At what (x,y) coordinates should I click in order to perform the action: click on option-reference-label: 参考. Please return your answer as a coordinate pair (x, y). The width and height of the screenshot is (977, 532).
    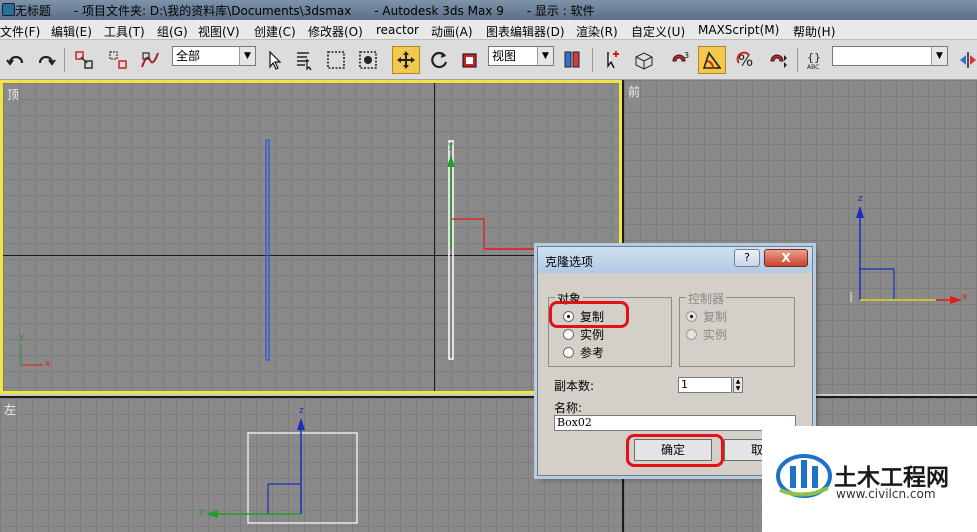
    Looking at the image, I should click on (592, 352).